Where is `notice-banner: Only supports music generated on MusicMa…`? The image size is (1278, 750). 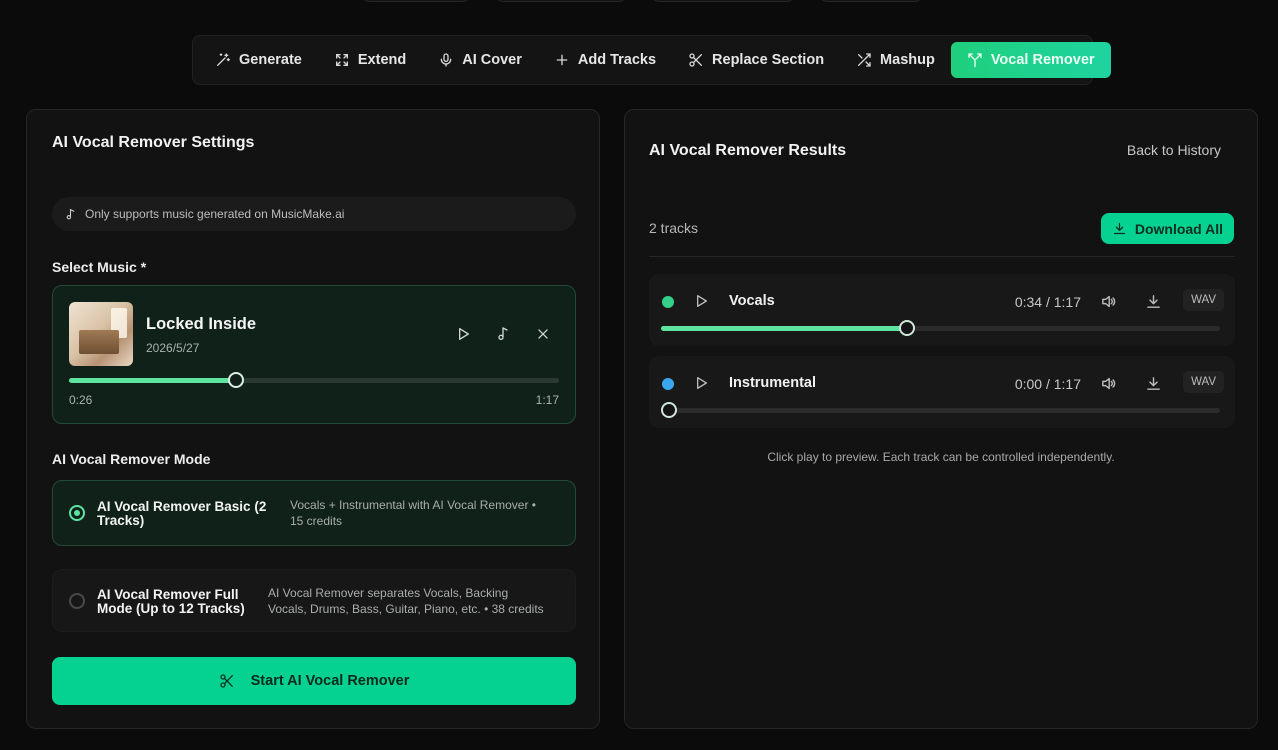
notice-banner: Only supports music generated on MusicMa… is located at coordinates (314, 214).